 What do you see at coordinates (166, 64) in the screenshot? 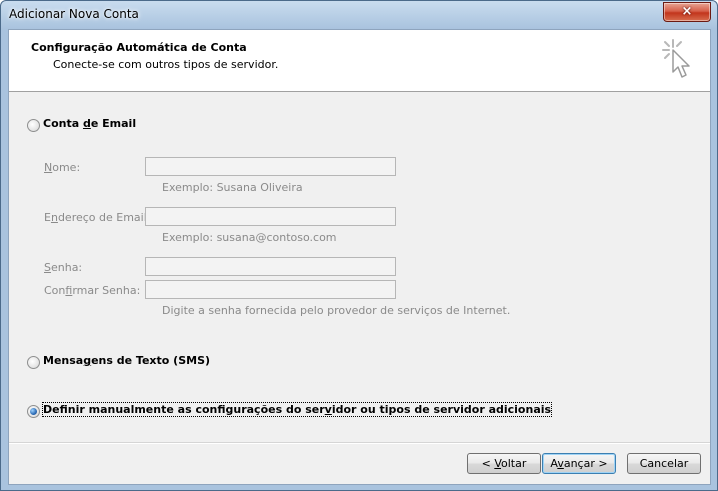
I see `header-subtitle: Conecte-se com outros tipos de servidor.` at bounding box center [166, 64].